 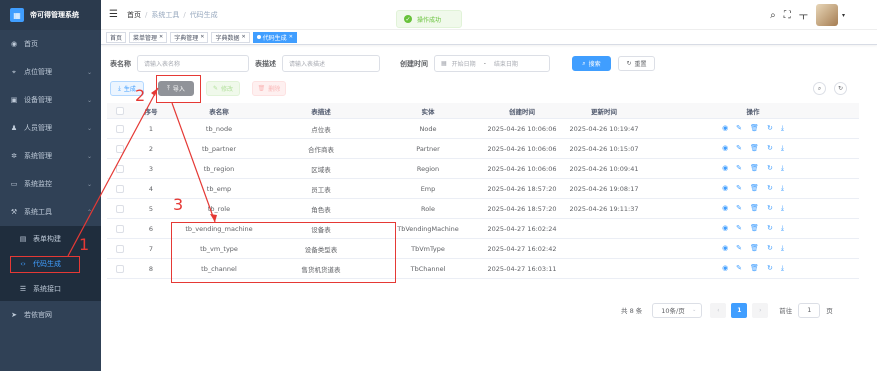 What do you see at coordinates (489, 15) in the screenshot?
I see `navbar: ☰ 首页 / 系统工具 / 代码生成 ✓ 操作成功 ⌕ ⛶ ㅜ ▾` at bounding box center [489, 15].